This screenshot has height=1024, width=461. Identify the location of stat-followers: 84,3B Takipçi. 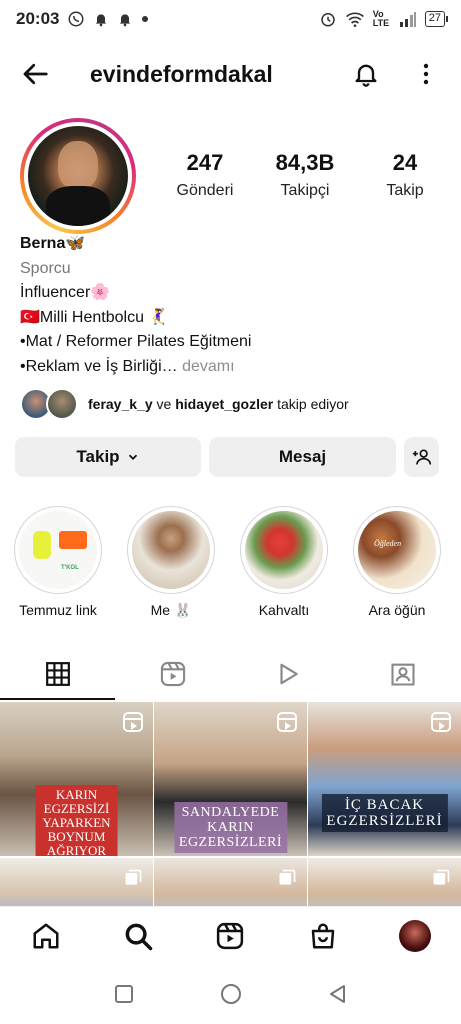
(305, 175).